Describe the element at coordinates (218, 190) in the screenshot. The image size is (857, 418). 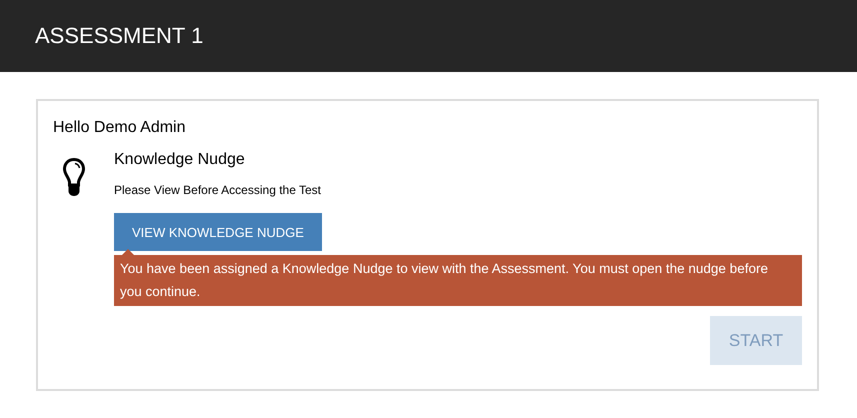
I see `nudge-subtitle: Please View Before Accessing the Test` at that location.